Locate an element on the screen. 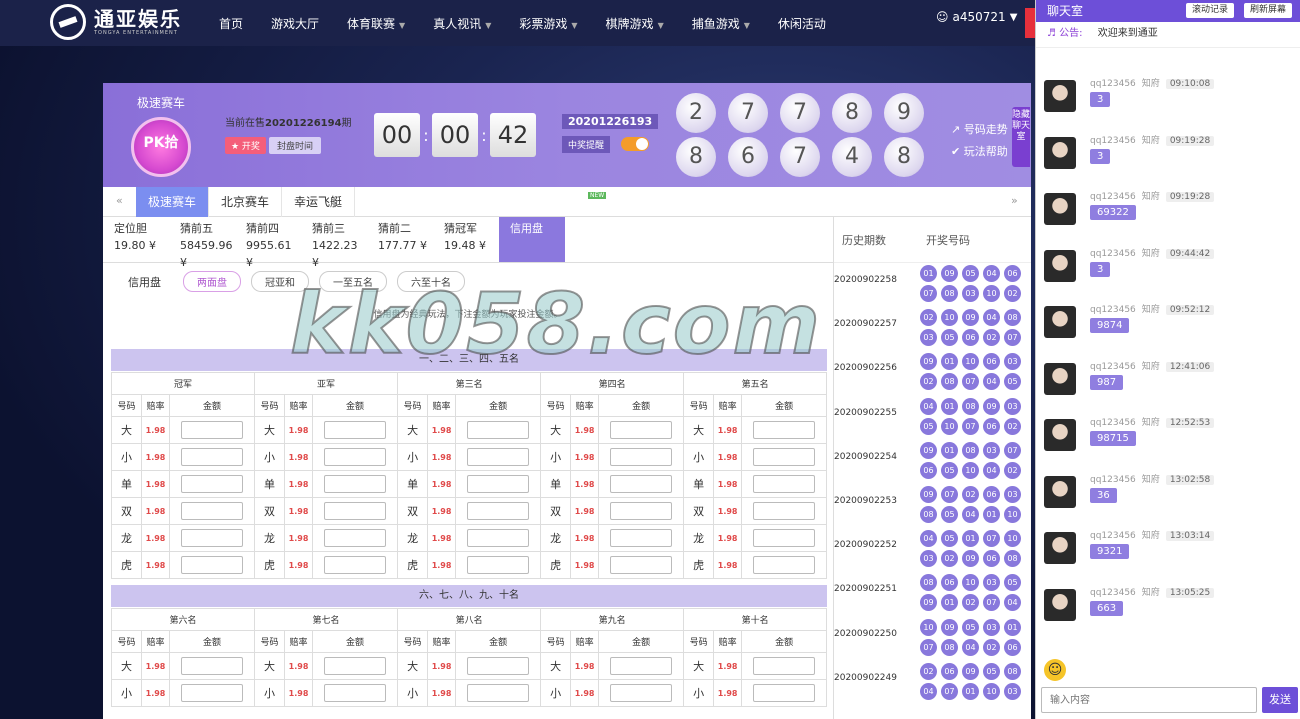 The image size is (1300, 719). amount-cell is located at coordinates (784, 565).